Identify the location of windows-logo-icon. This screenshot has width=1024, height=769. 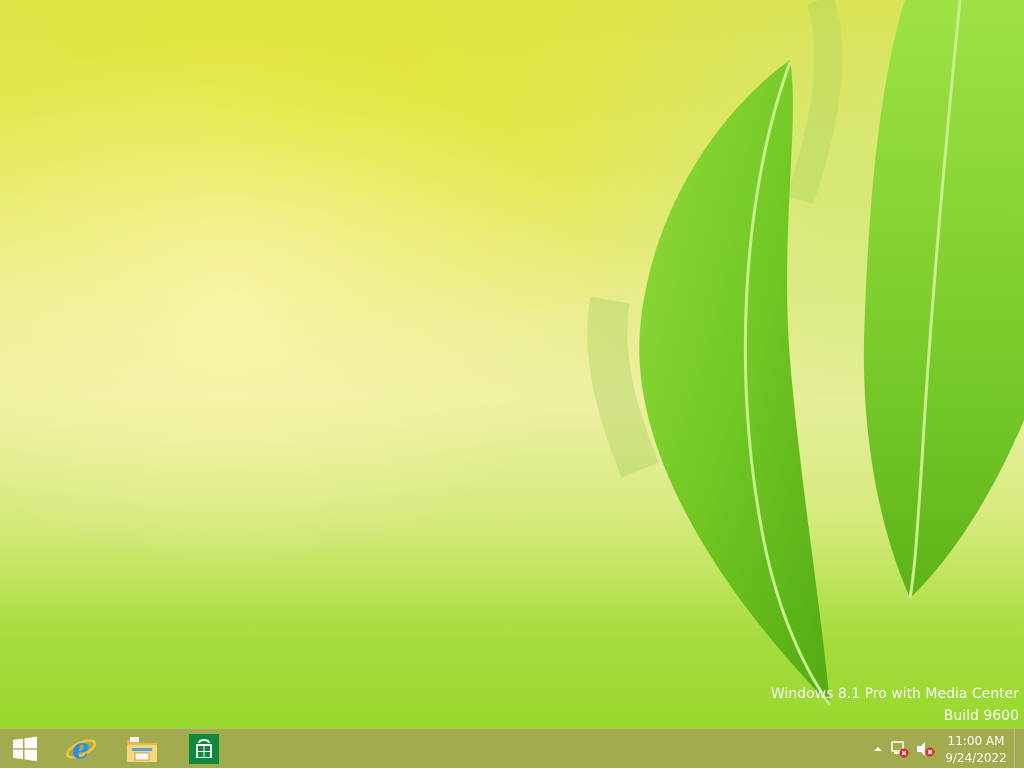
(25, 749).